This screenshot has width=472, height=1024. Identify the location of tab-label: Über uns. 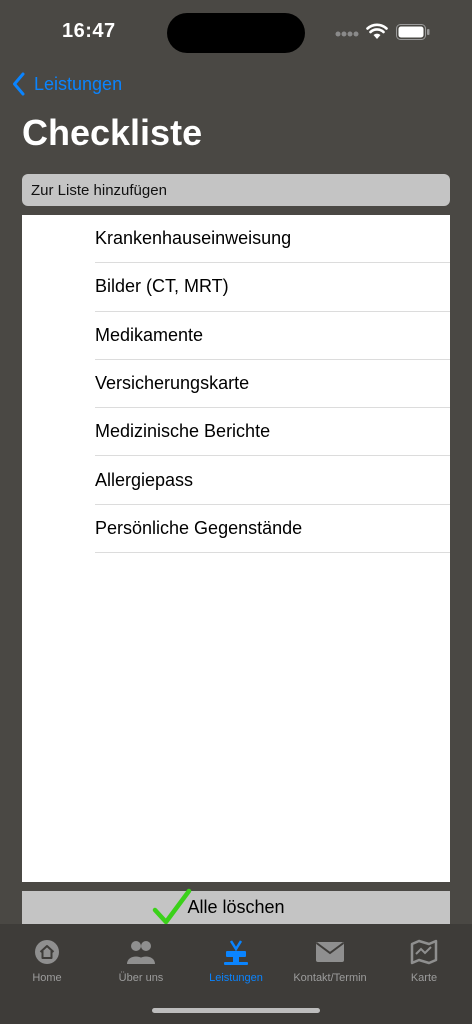
(141, 978).